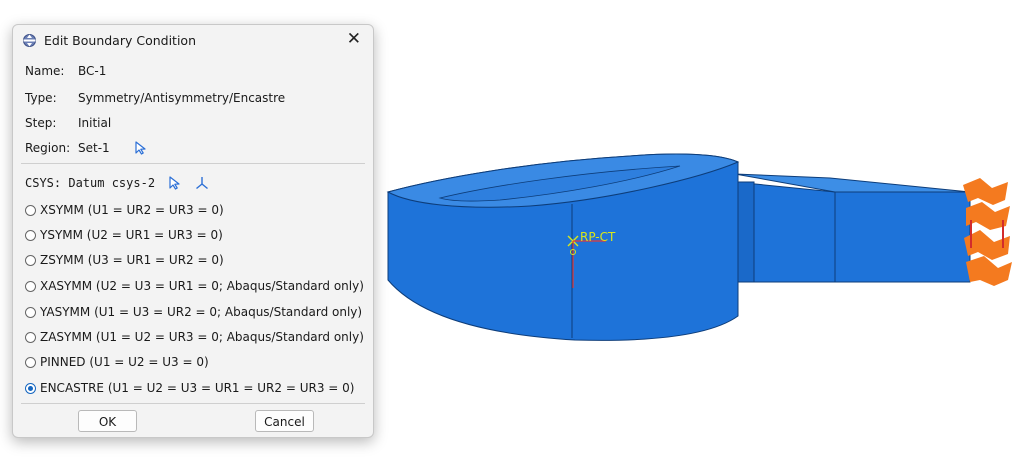 This screenshot has height=473, width=1028. Describe the element at coordinates (41, 98) in the screenshot. I see `type-label: Type:` at that location.